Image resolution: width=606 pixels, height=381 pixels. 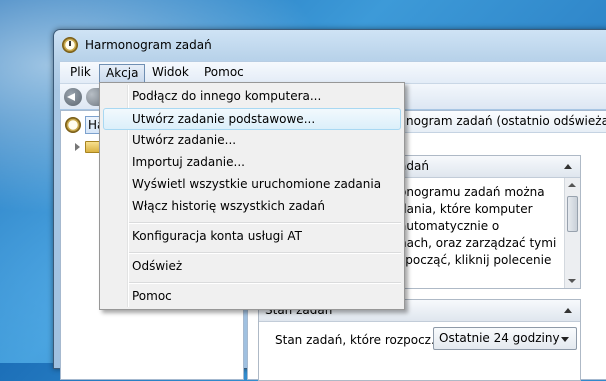 What do you see at coordinates (77, 147) in the screenshot?
I see `expand-arrow-icon` at bounding box center [77, 147].